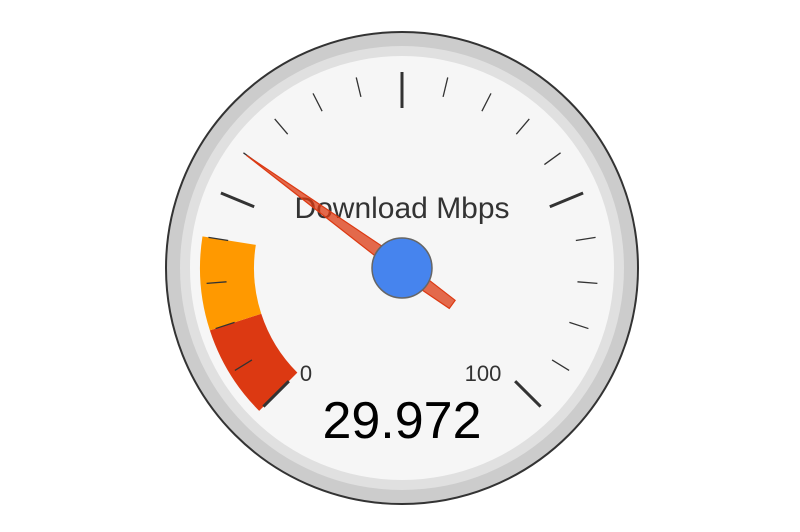  What do you see at coordinates (306, 373) in the screenshot?
I see `gauge-min-label: 0` at bounding box center [306, 373].